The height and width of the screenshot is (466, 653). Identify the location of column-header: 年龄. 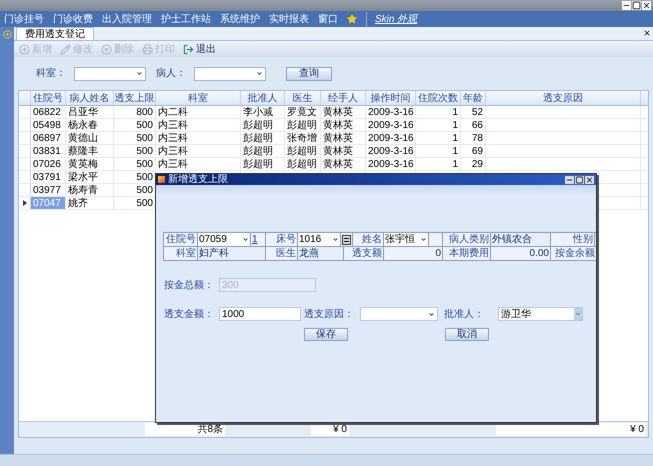
(473, 98).